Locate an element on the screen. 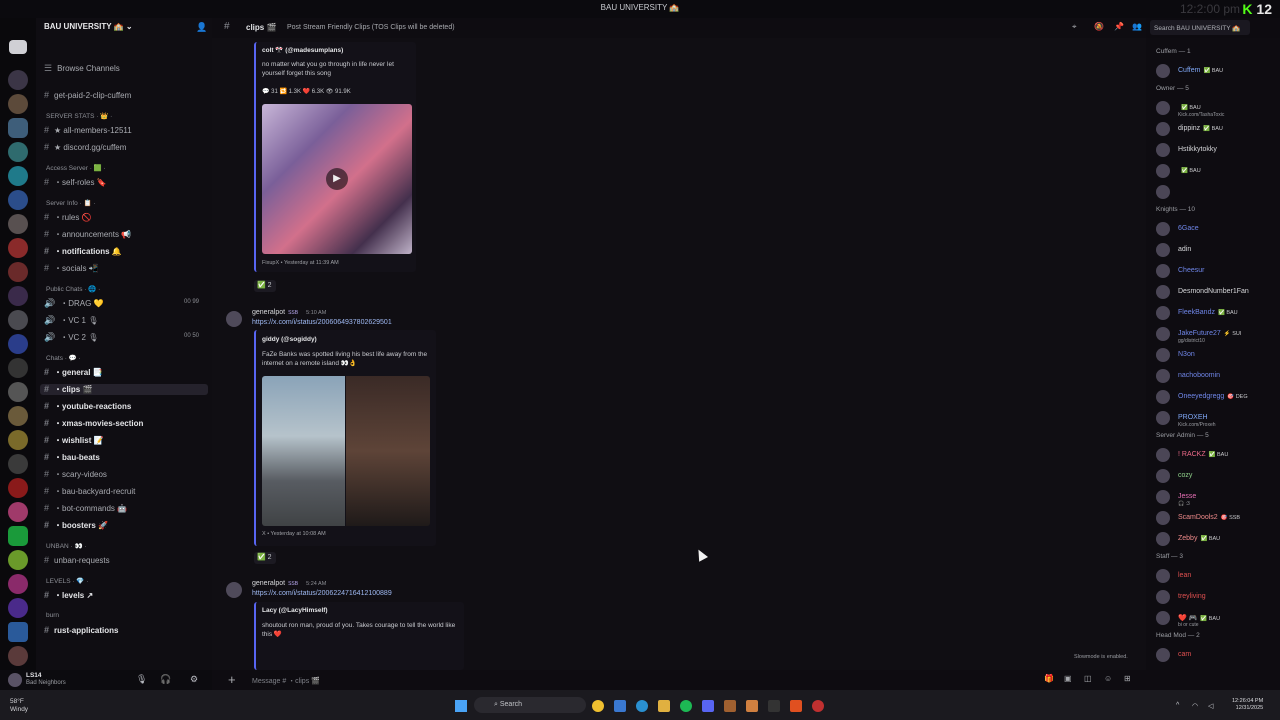 The width and height of the screenshot is (1280, 720). wifi-icon: ◠ is located at coordinates (1195, 706).